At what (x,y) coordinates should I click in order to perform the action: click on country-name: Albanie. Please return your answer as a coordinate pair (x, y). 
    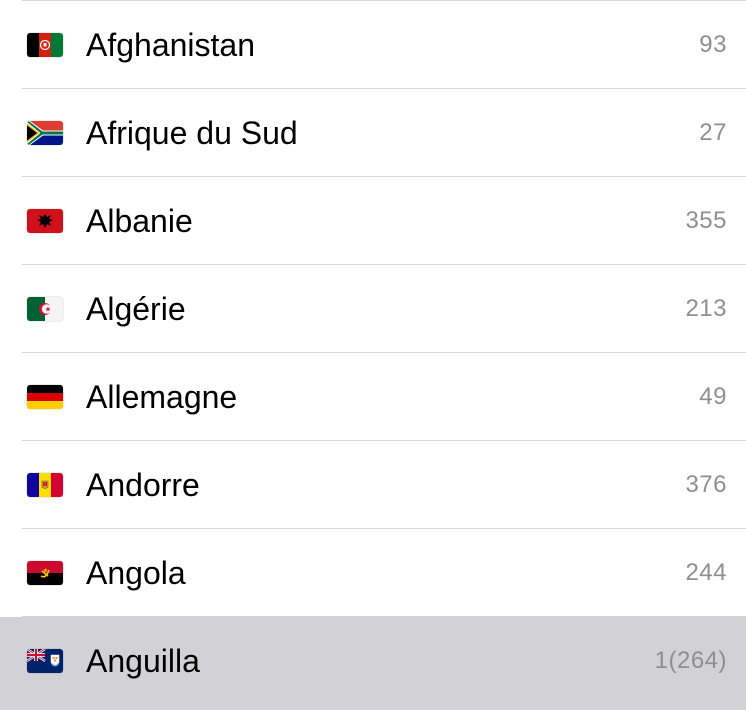
    Looking at the image, I should click on (139, 221).